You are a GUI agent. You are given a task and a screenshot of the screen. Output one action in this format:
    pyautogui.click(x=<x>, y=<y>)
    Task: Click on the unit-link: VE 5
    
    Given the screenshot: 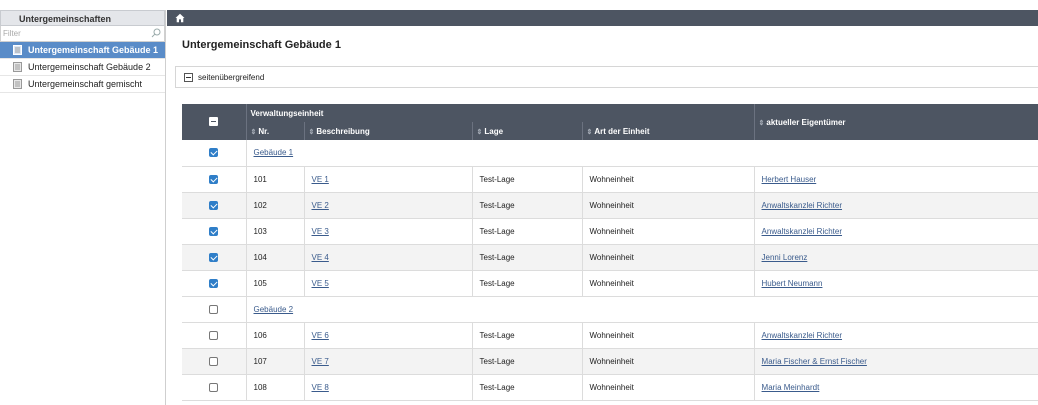 What is the action you would take?
    pyautogui.click(x=320, y=283)
    